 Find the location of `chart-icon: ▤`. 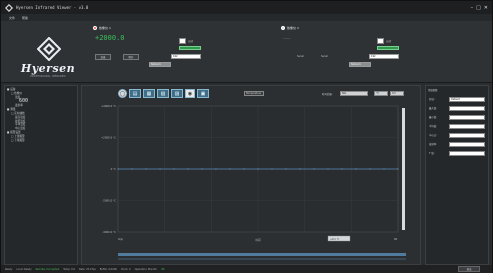

chart-icon: ▤ is located at coordinates (135, 93).